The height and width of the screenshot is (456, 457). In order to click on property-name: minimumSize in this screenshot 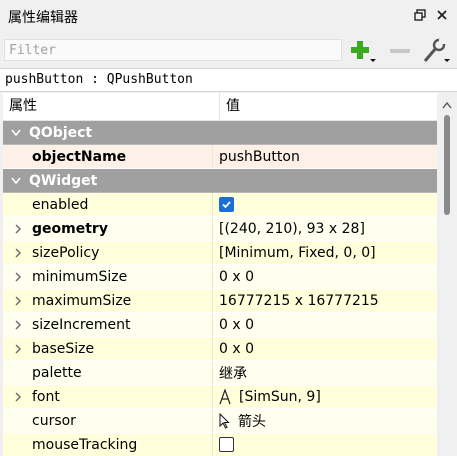, I will do `click(80, 276)`.